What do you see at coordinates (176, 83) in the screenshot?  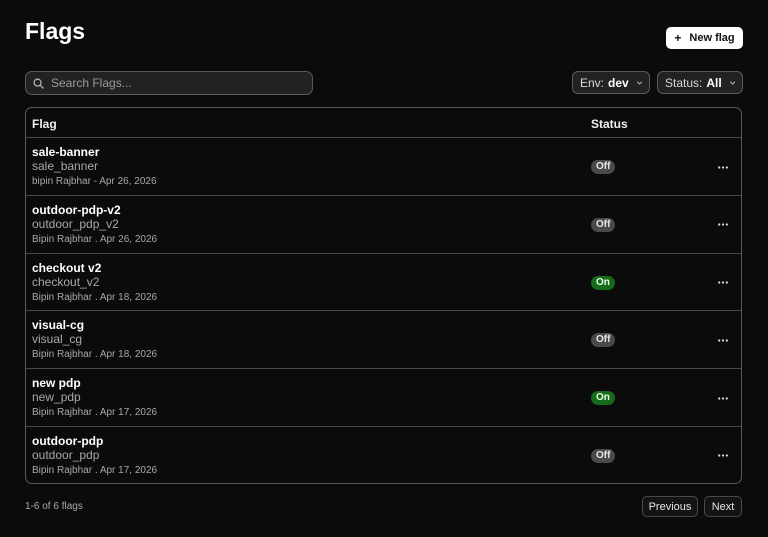 I see `search-input` at bounding box center [176, 83].